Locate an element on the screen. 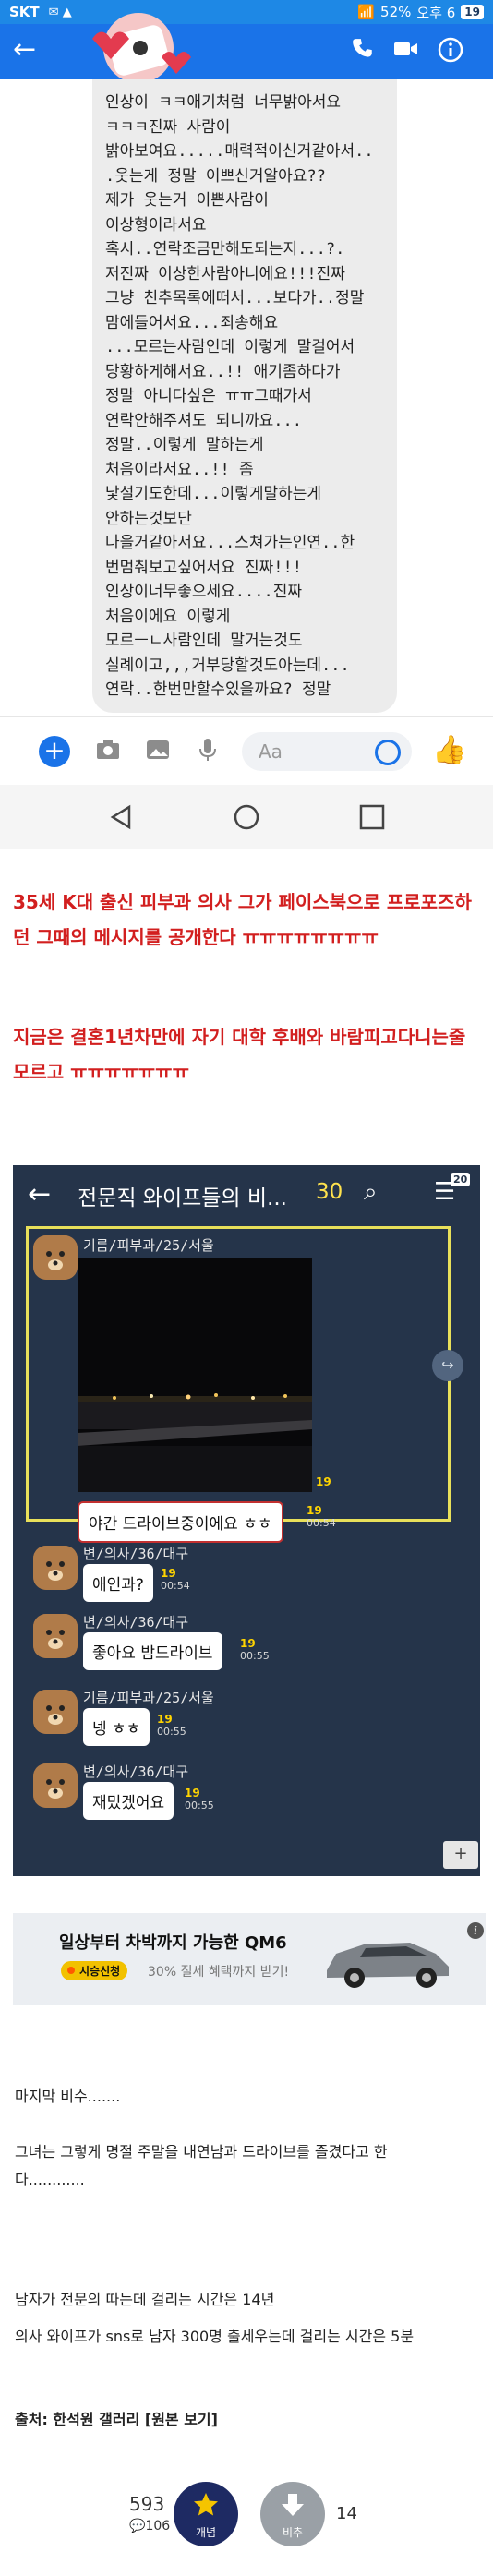 The image size is (493, 2576). camera-icon is located at coordinates (108, 750).